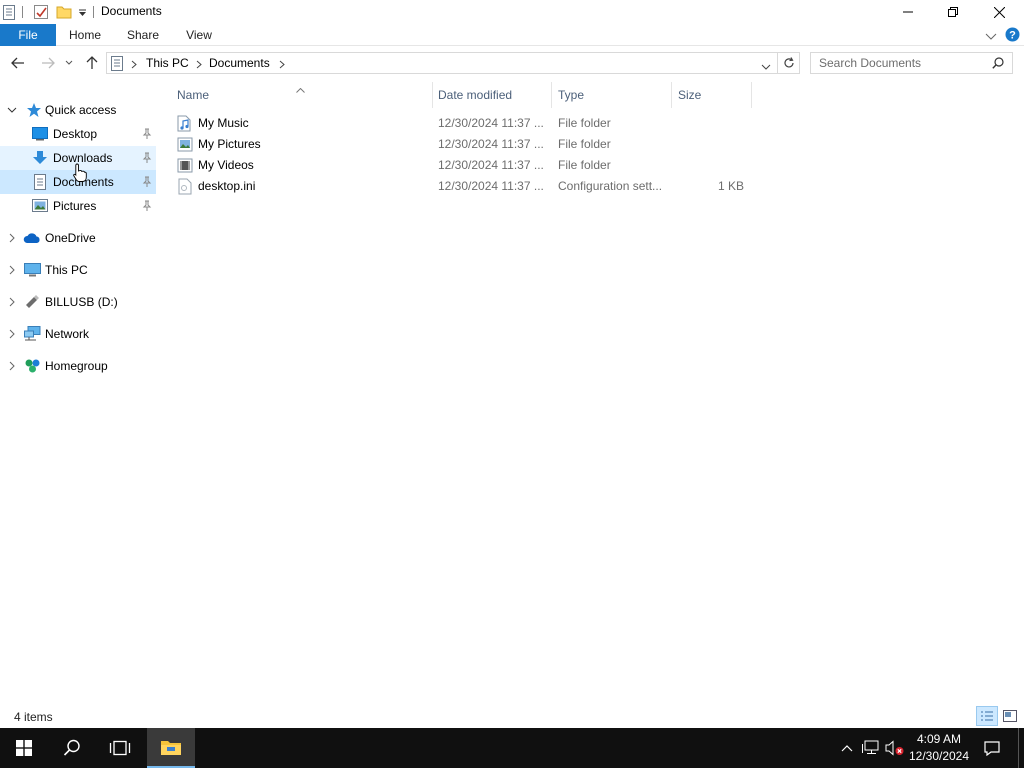 This screenshot has width=1024, height=768. What do you see at coordinates (939, 739) in the screenshot?
I see `clock-time: 4:09 AM` at bounding box center [939, 739].